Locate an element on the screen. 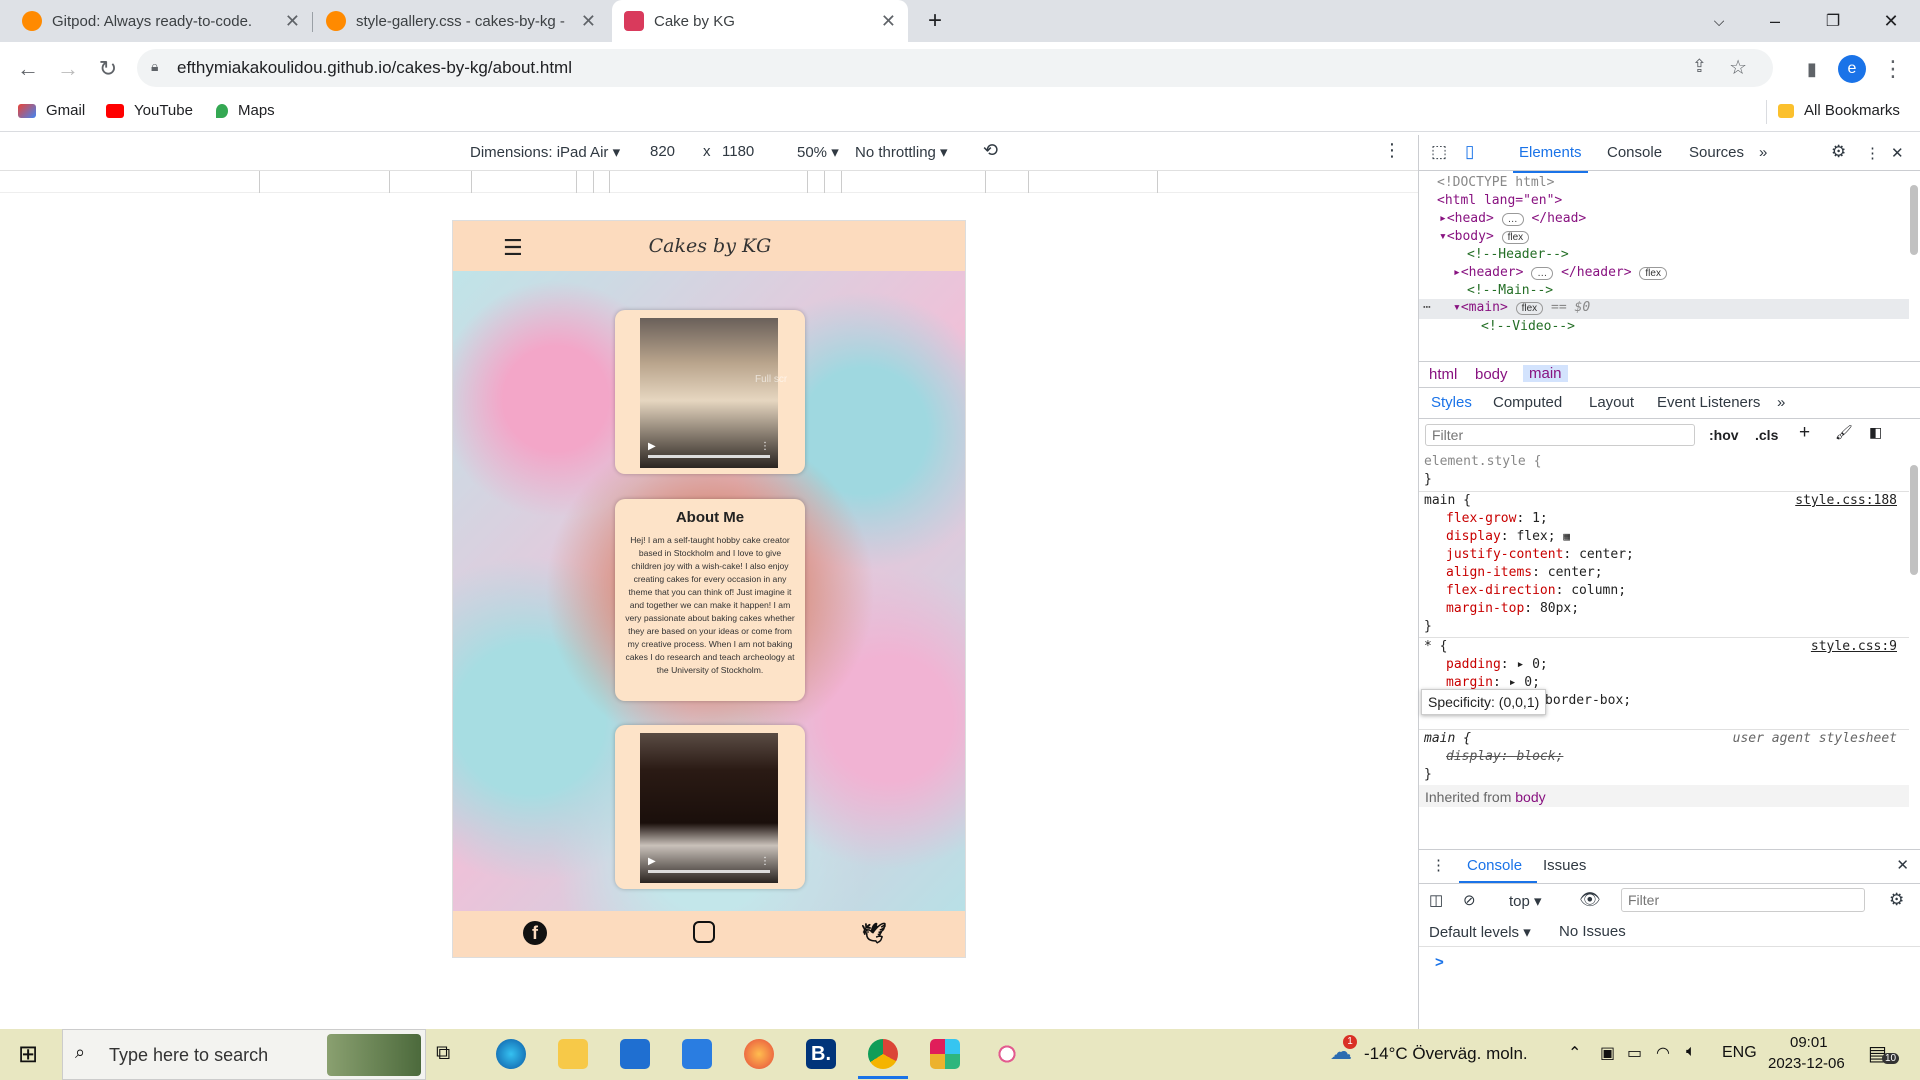 Image resolution: width=1920 pixels, height=1080 pixels. tray-camera-icon: ▣ is located at coordinates (1607, 1053).